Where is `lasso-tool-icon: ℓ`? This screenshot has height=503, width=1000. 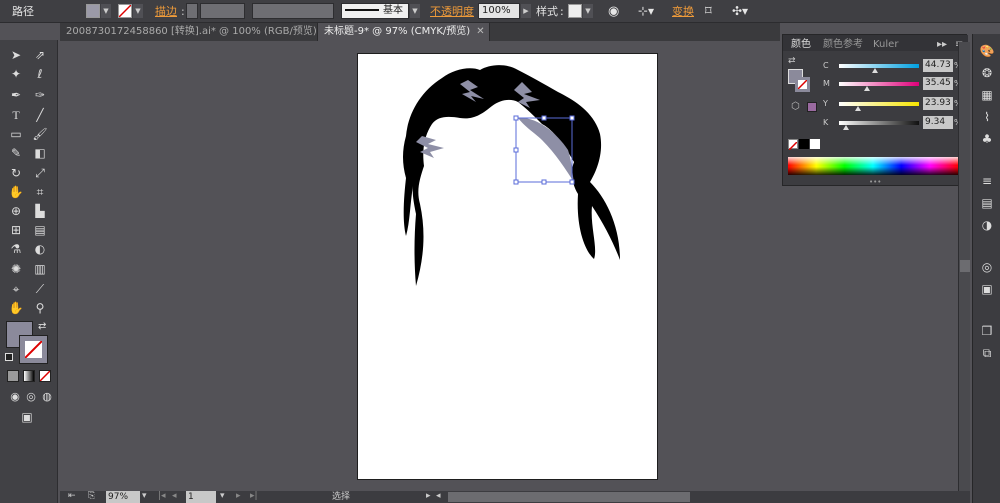
lasso-tool-icon: ℓ is located at coordinates (40, 74).